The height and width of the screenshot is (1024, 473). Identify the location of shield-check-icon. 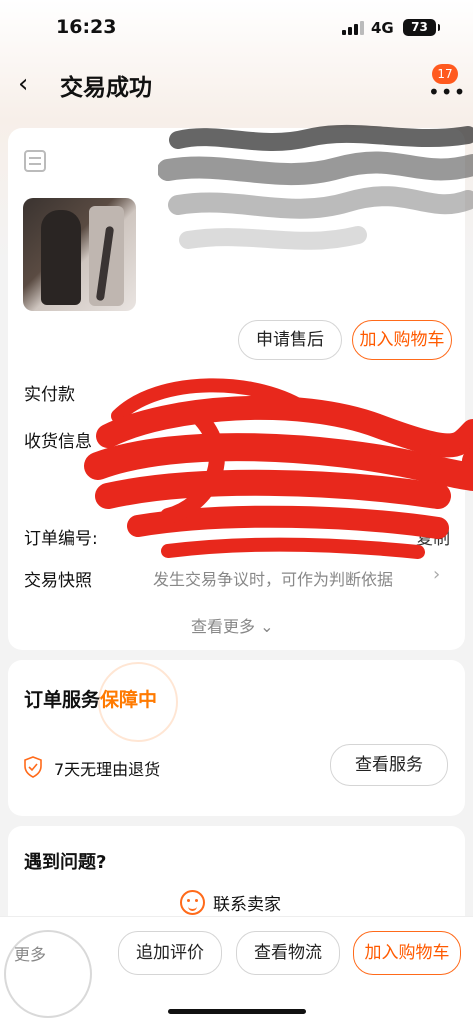
(33, 767).